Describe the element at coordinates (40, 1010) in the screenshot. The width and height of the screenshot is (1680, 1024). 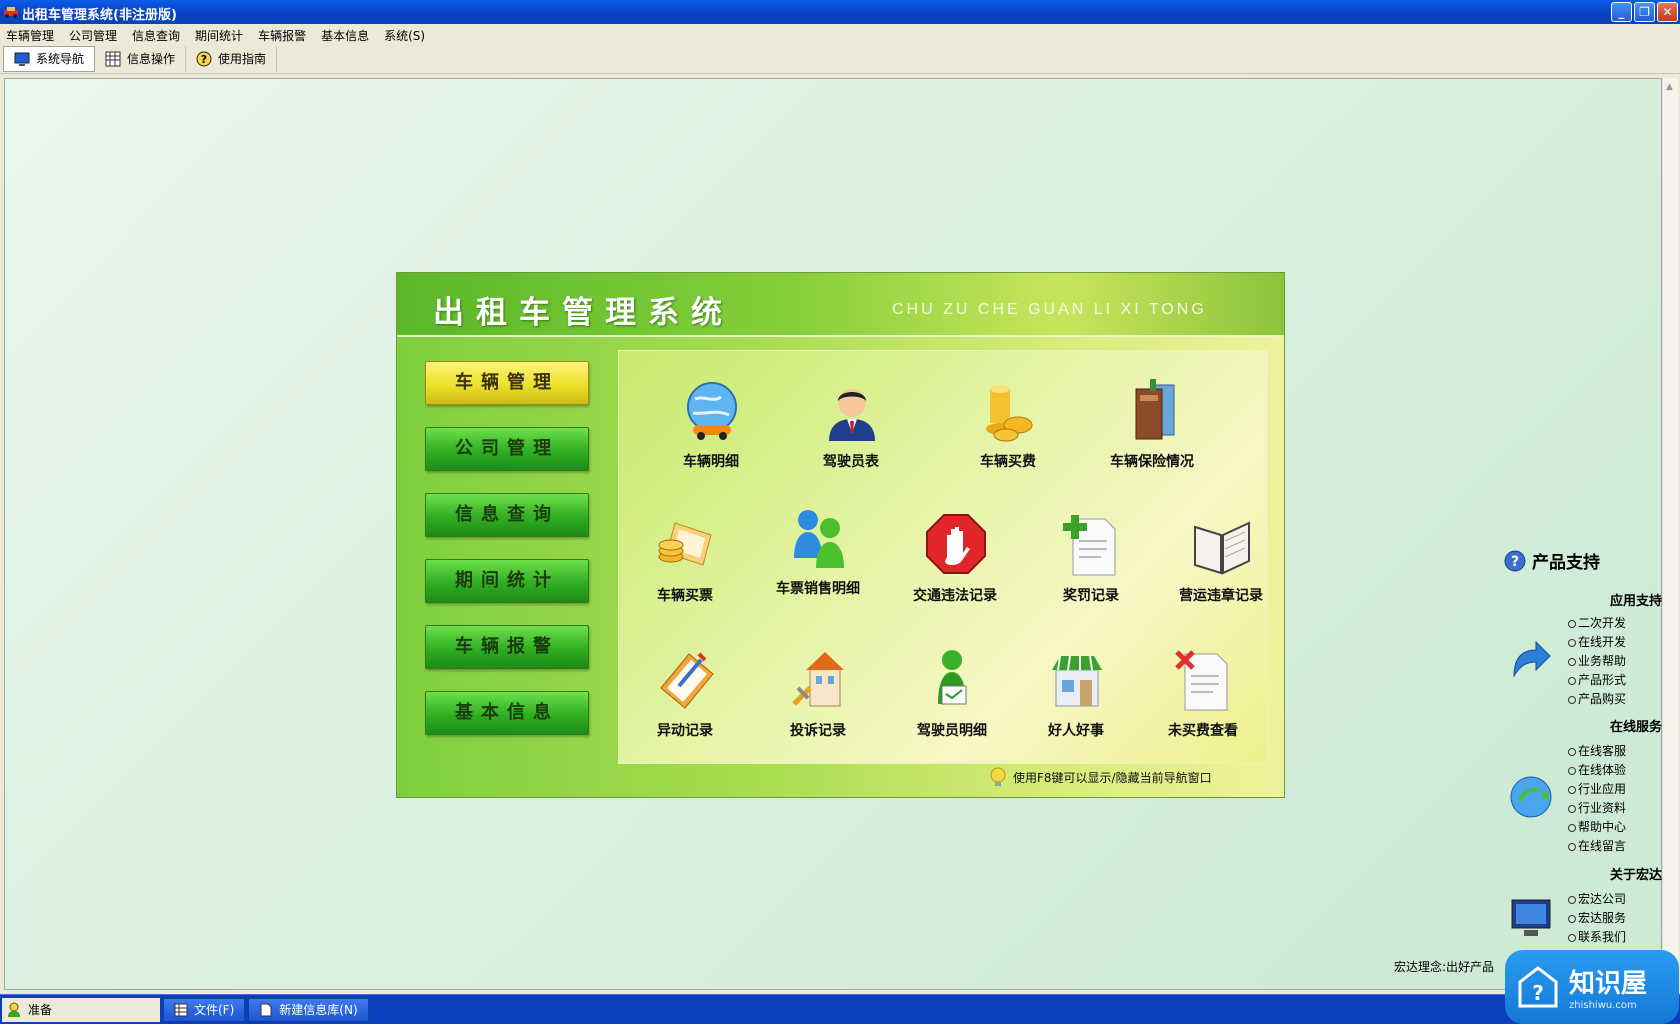
I see `status-ready-text: 准备` at that location.